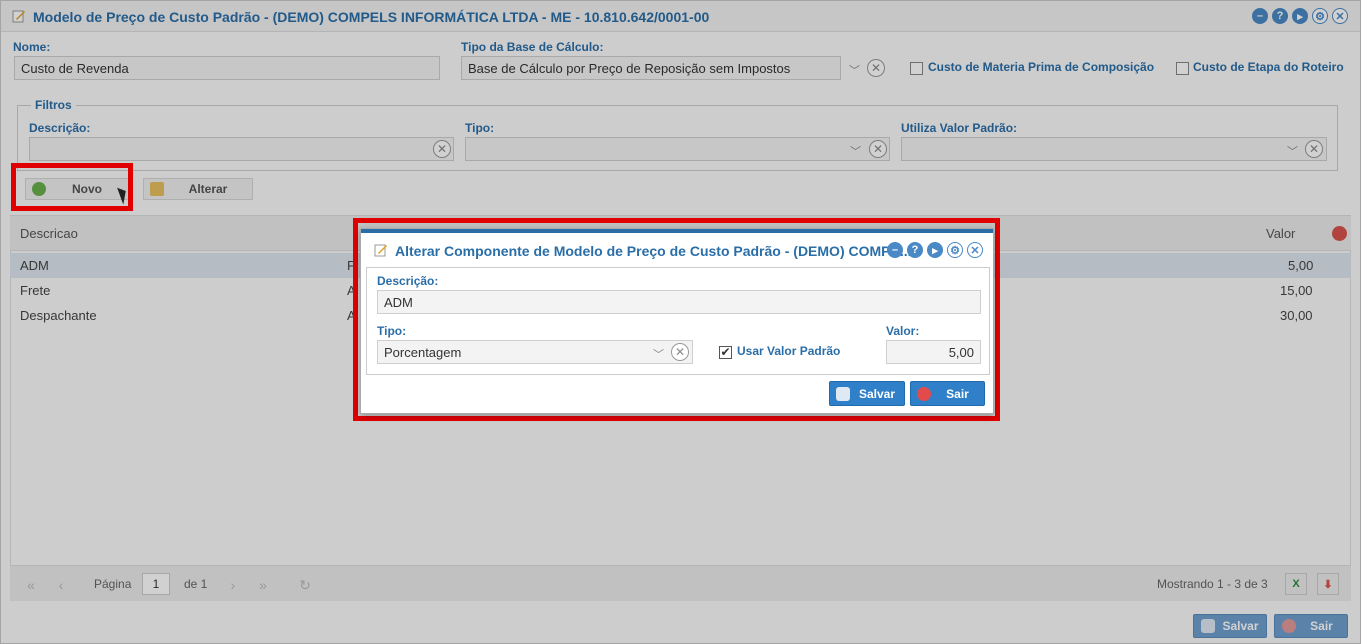  I want to click on usar-valor-checkbox: ✔, so click(725, 352).